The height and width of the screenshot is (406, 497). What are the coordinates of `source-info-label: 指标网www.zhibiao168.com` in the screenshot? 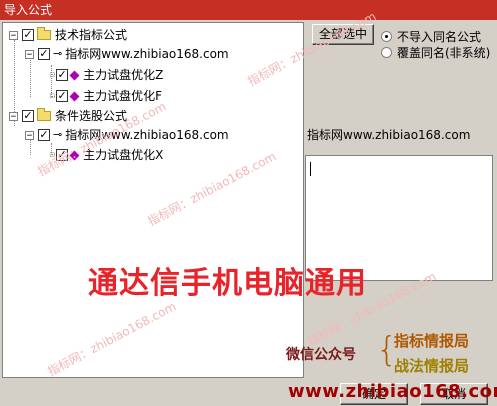 It's located at (389, 135).